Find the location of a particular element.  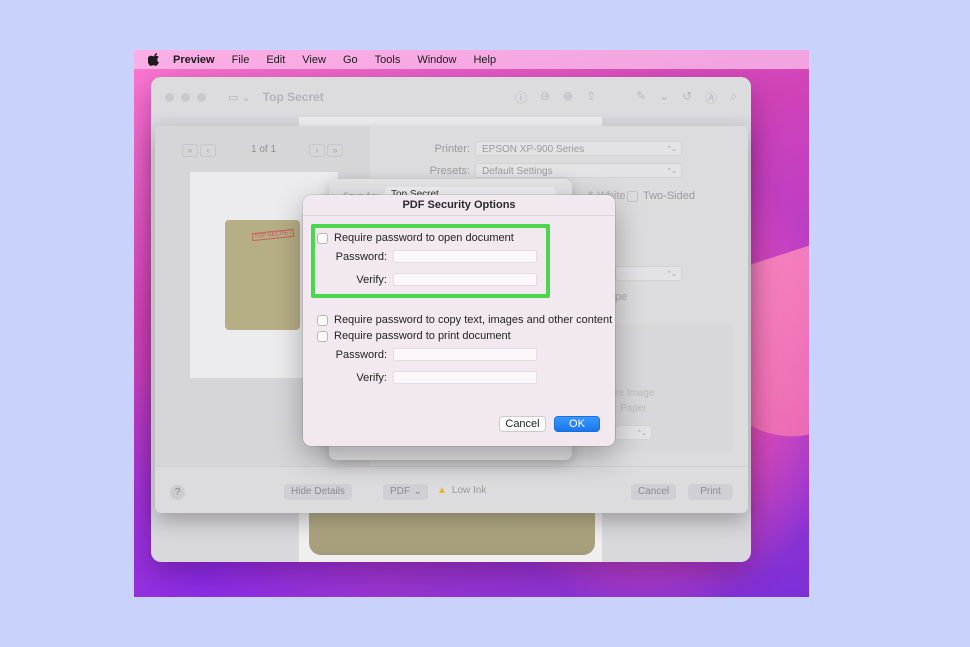

scale-image-label: re Image is located at coordinates (635, 393).